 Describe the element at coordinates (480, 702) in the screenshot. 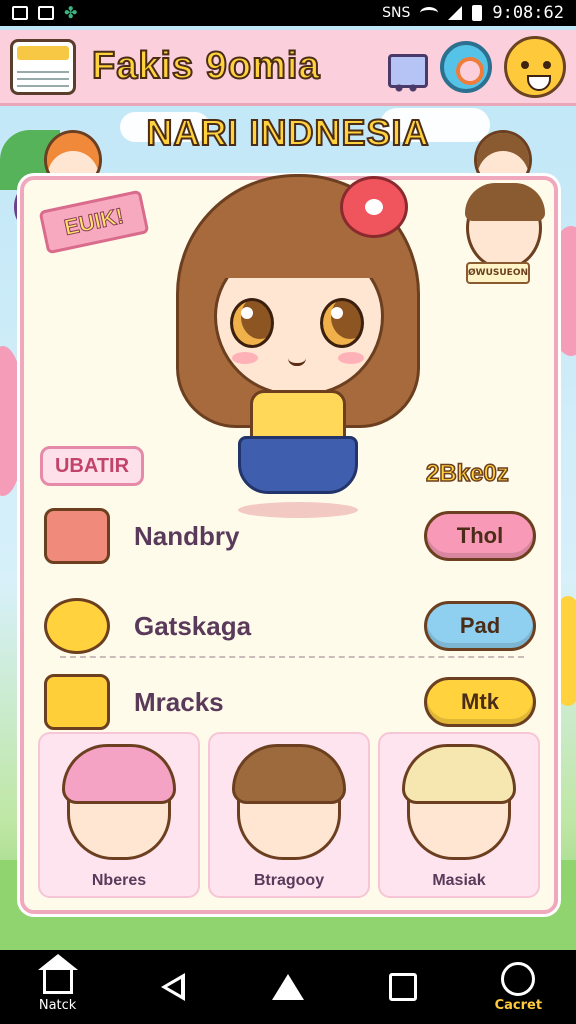

I see `row-action-button: Mtk` at that location.